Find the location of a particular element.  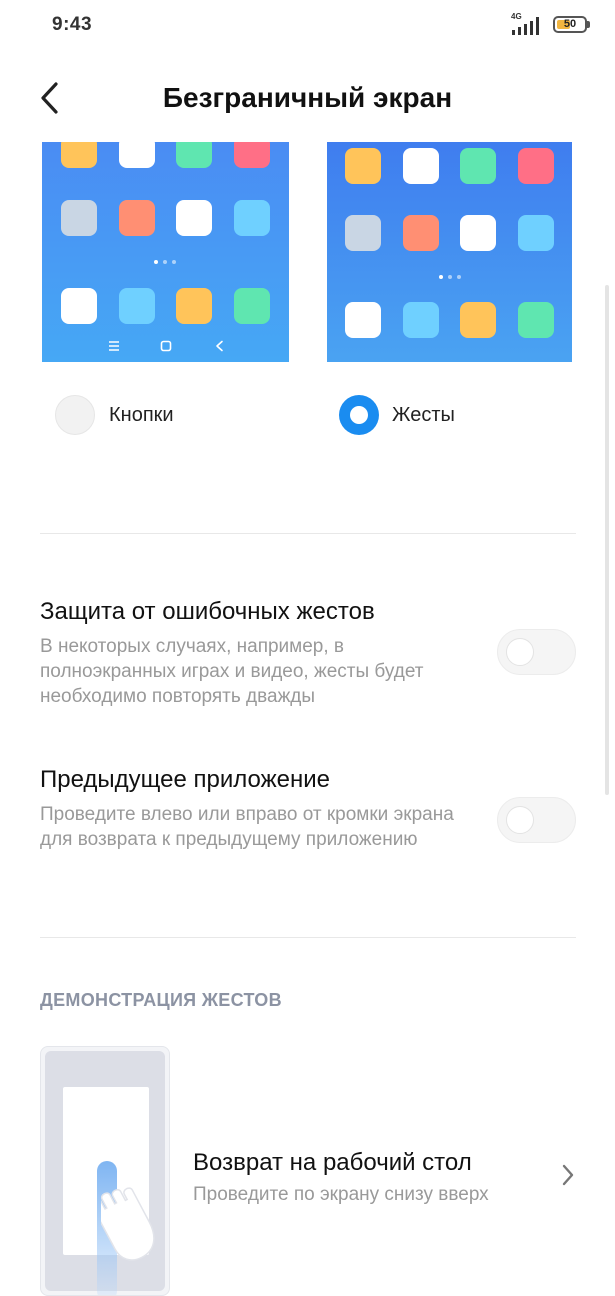

home-nav-icon is located at coordinates (166, 346).